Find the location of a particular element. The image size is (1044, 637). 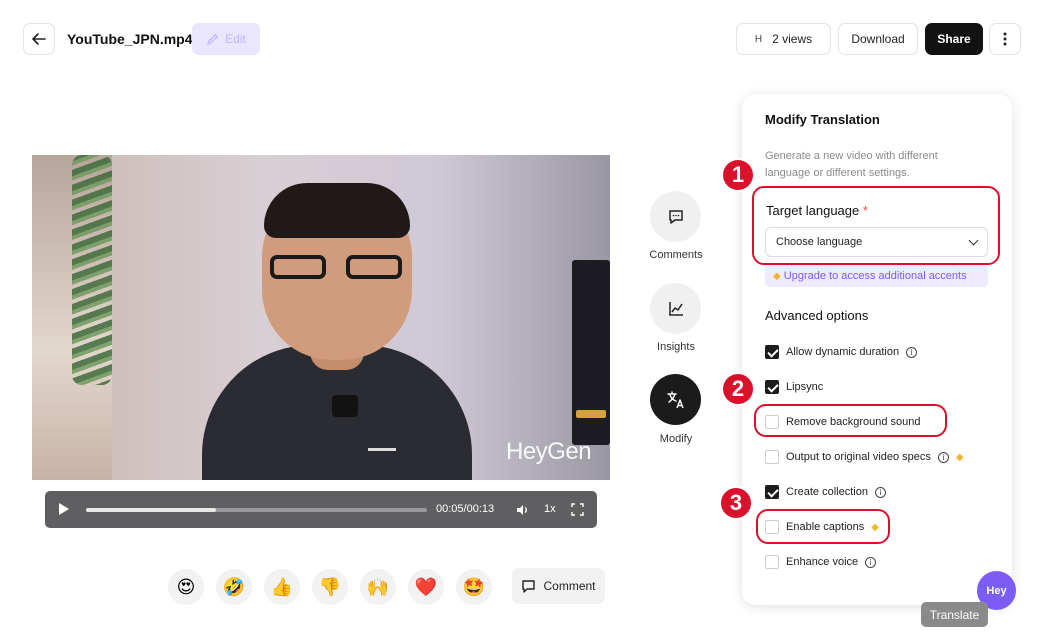

time-readout: 00:05/00:13 is located at coordinates (465, 509).